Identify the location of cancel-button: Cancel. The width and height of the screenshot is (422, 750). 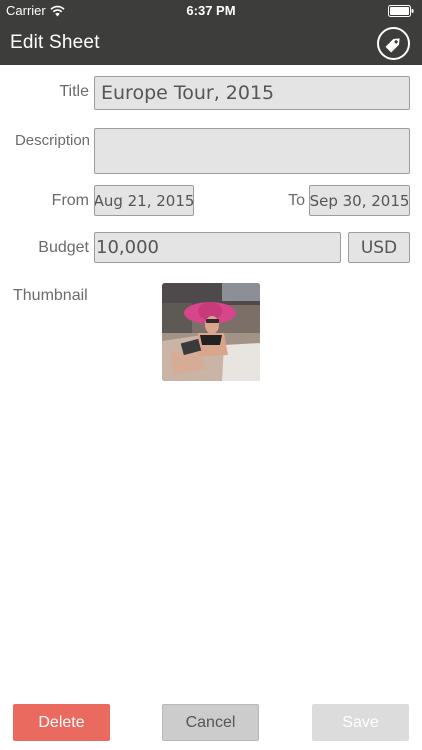
(210, 722).